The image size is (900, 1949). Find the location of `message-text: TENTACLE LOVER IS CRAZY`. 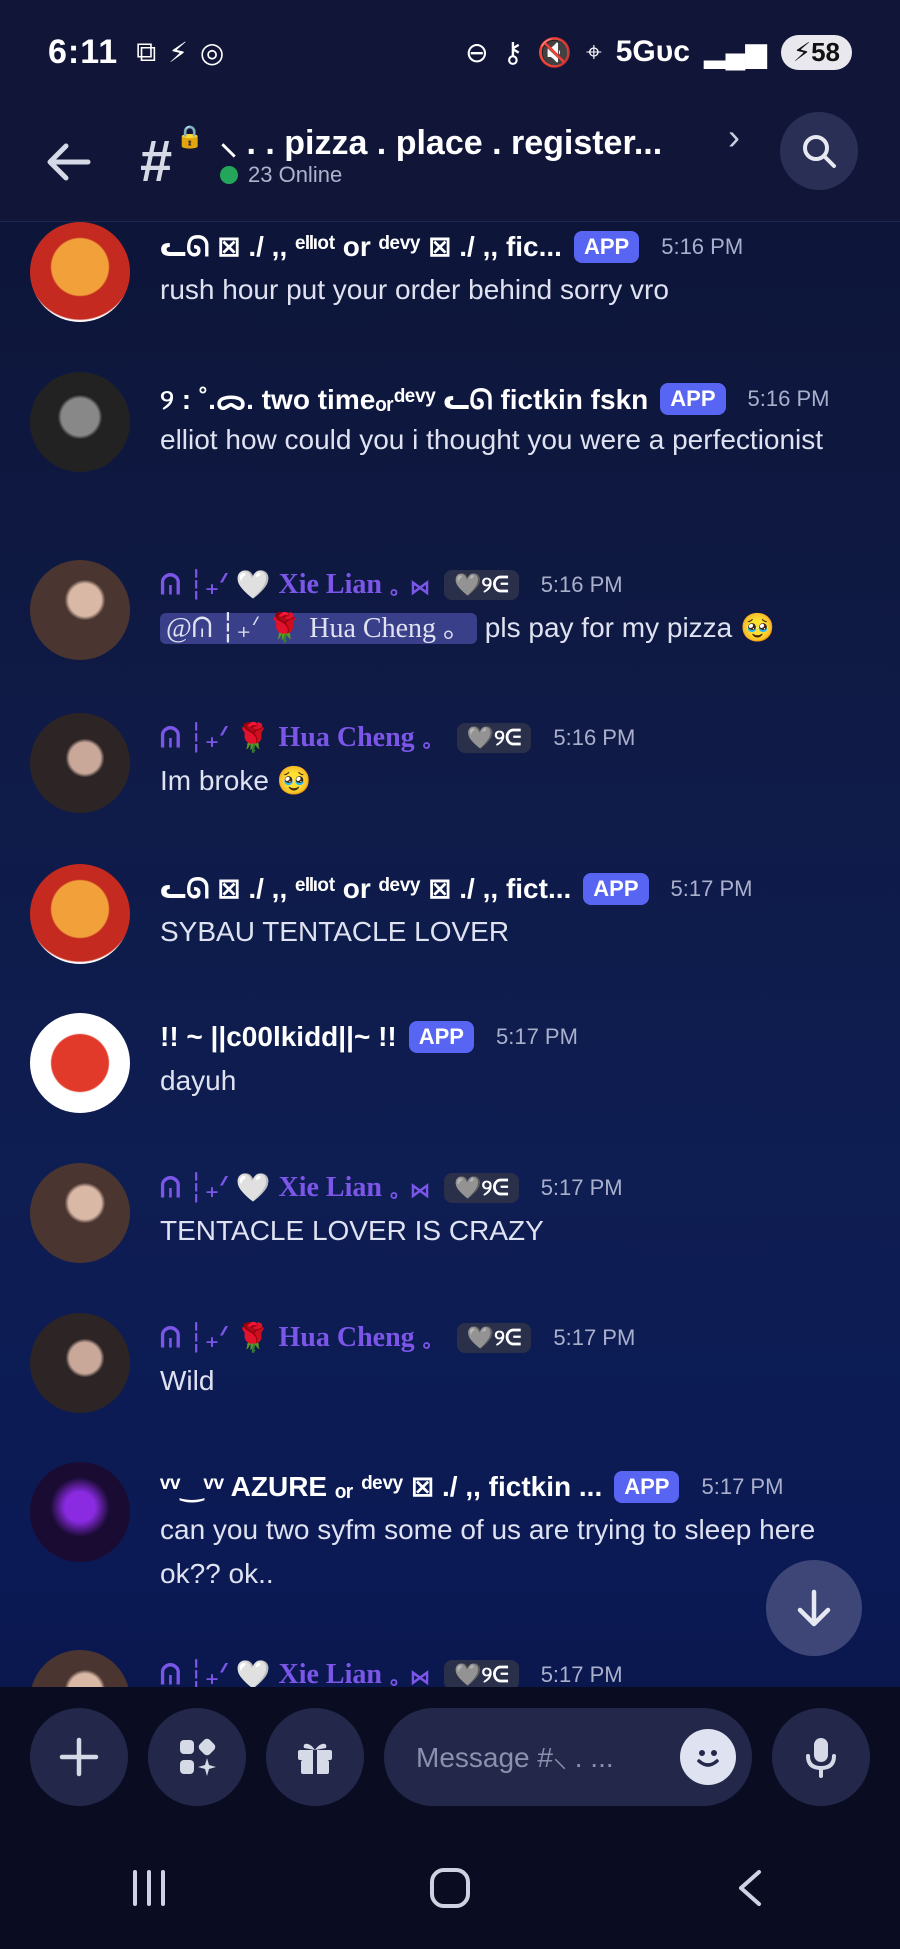

message-text: TENTACLE LOVER IS CRAZY is located at coordinates (352, 1230).